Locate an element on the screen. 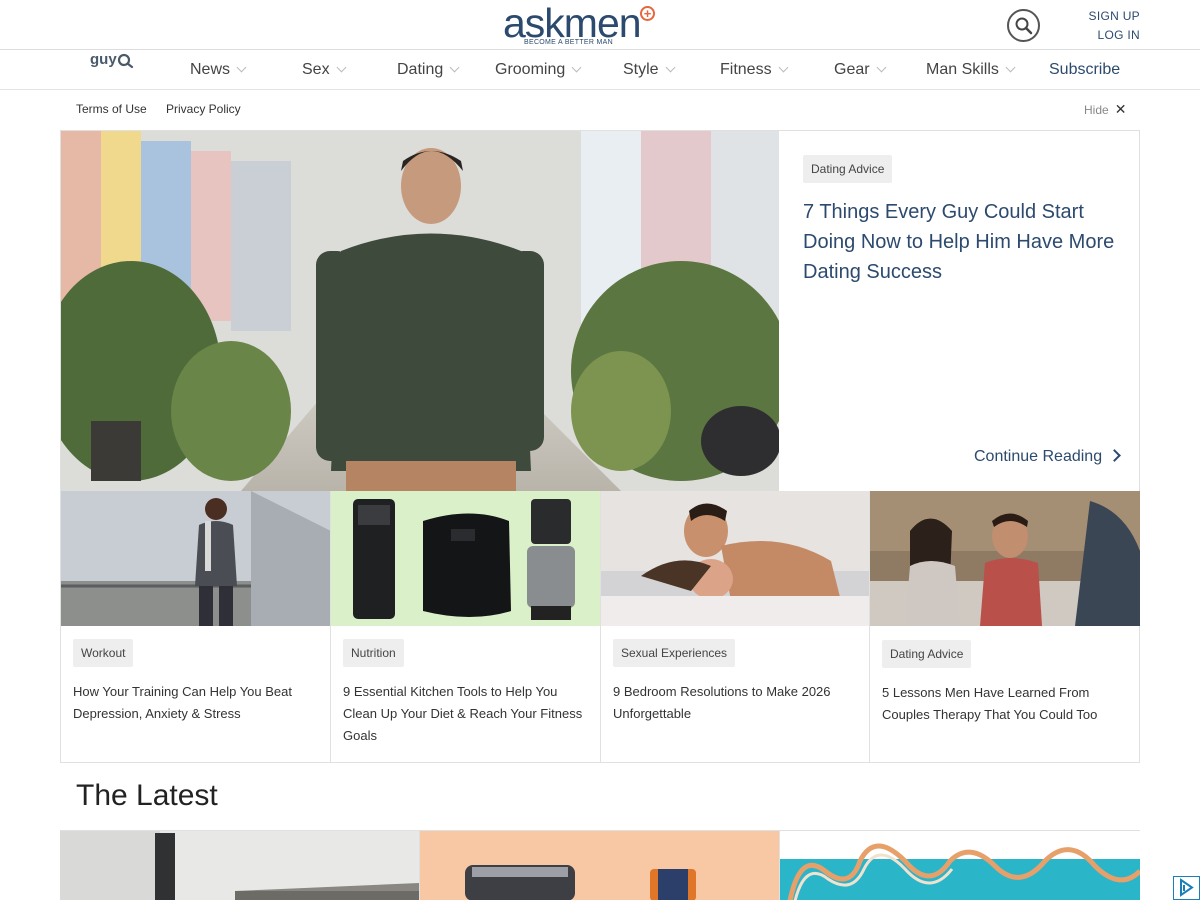 The image size is (1200, 900). logo-tagline: BECOME A BETTER MAN is located at coordinates (568, 42).